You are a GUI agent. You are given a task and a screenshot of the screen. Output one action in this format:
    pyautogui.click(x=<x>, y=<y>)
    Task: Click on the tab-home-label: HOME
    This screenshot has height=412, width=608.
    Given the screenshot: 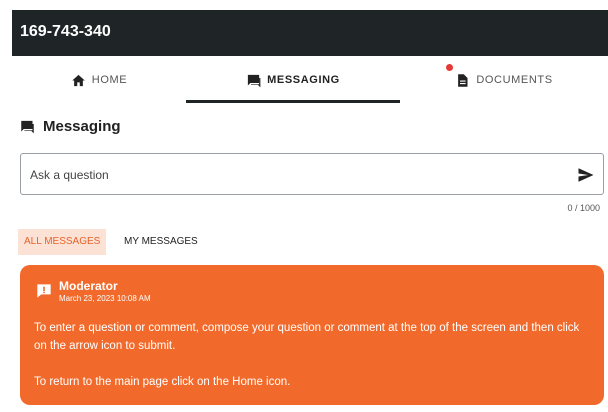 What is the action you would take?
    pyautogui.click(x=109, y=80)
    